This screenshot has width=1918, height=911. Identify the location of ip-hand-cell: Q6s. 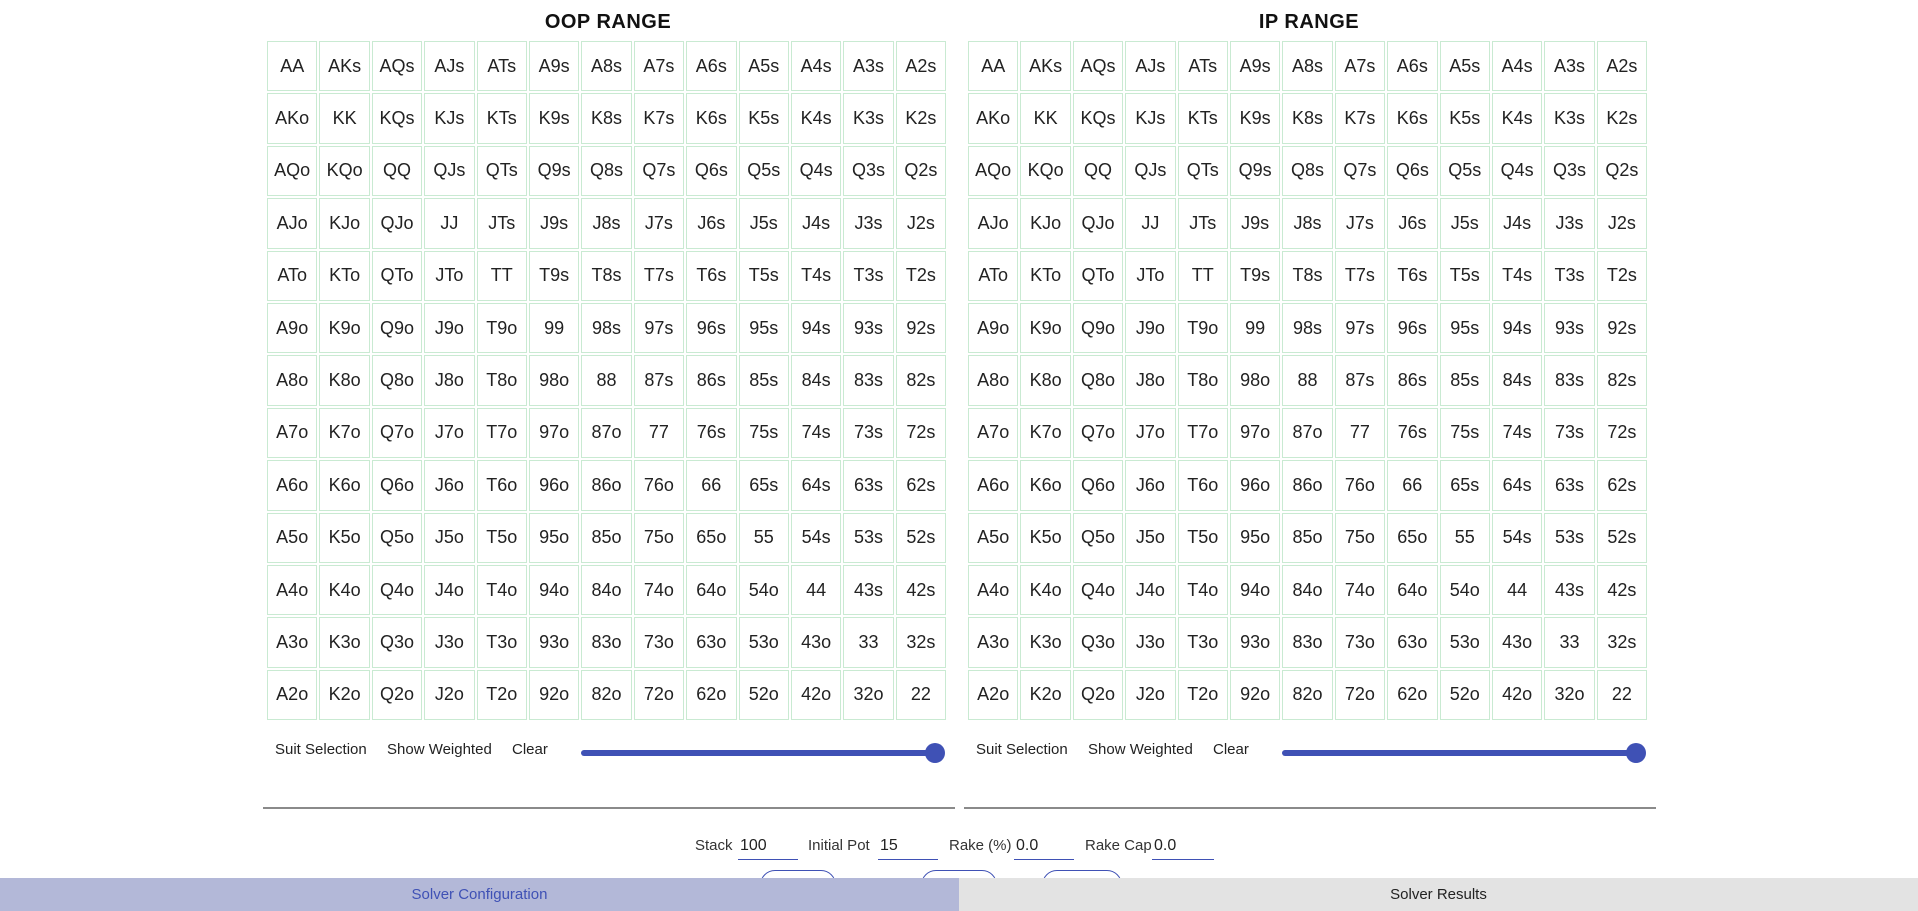
(1412, 171).